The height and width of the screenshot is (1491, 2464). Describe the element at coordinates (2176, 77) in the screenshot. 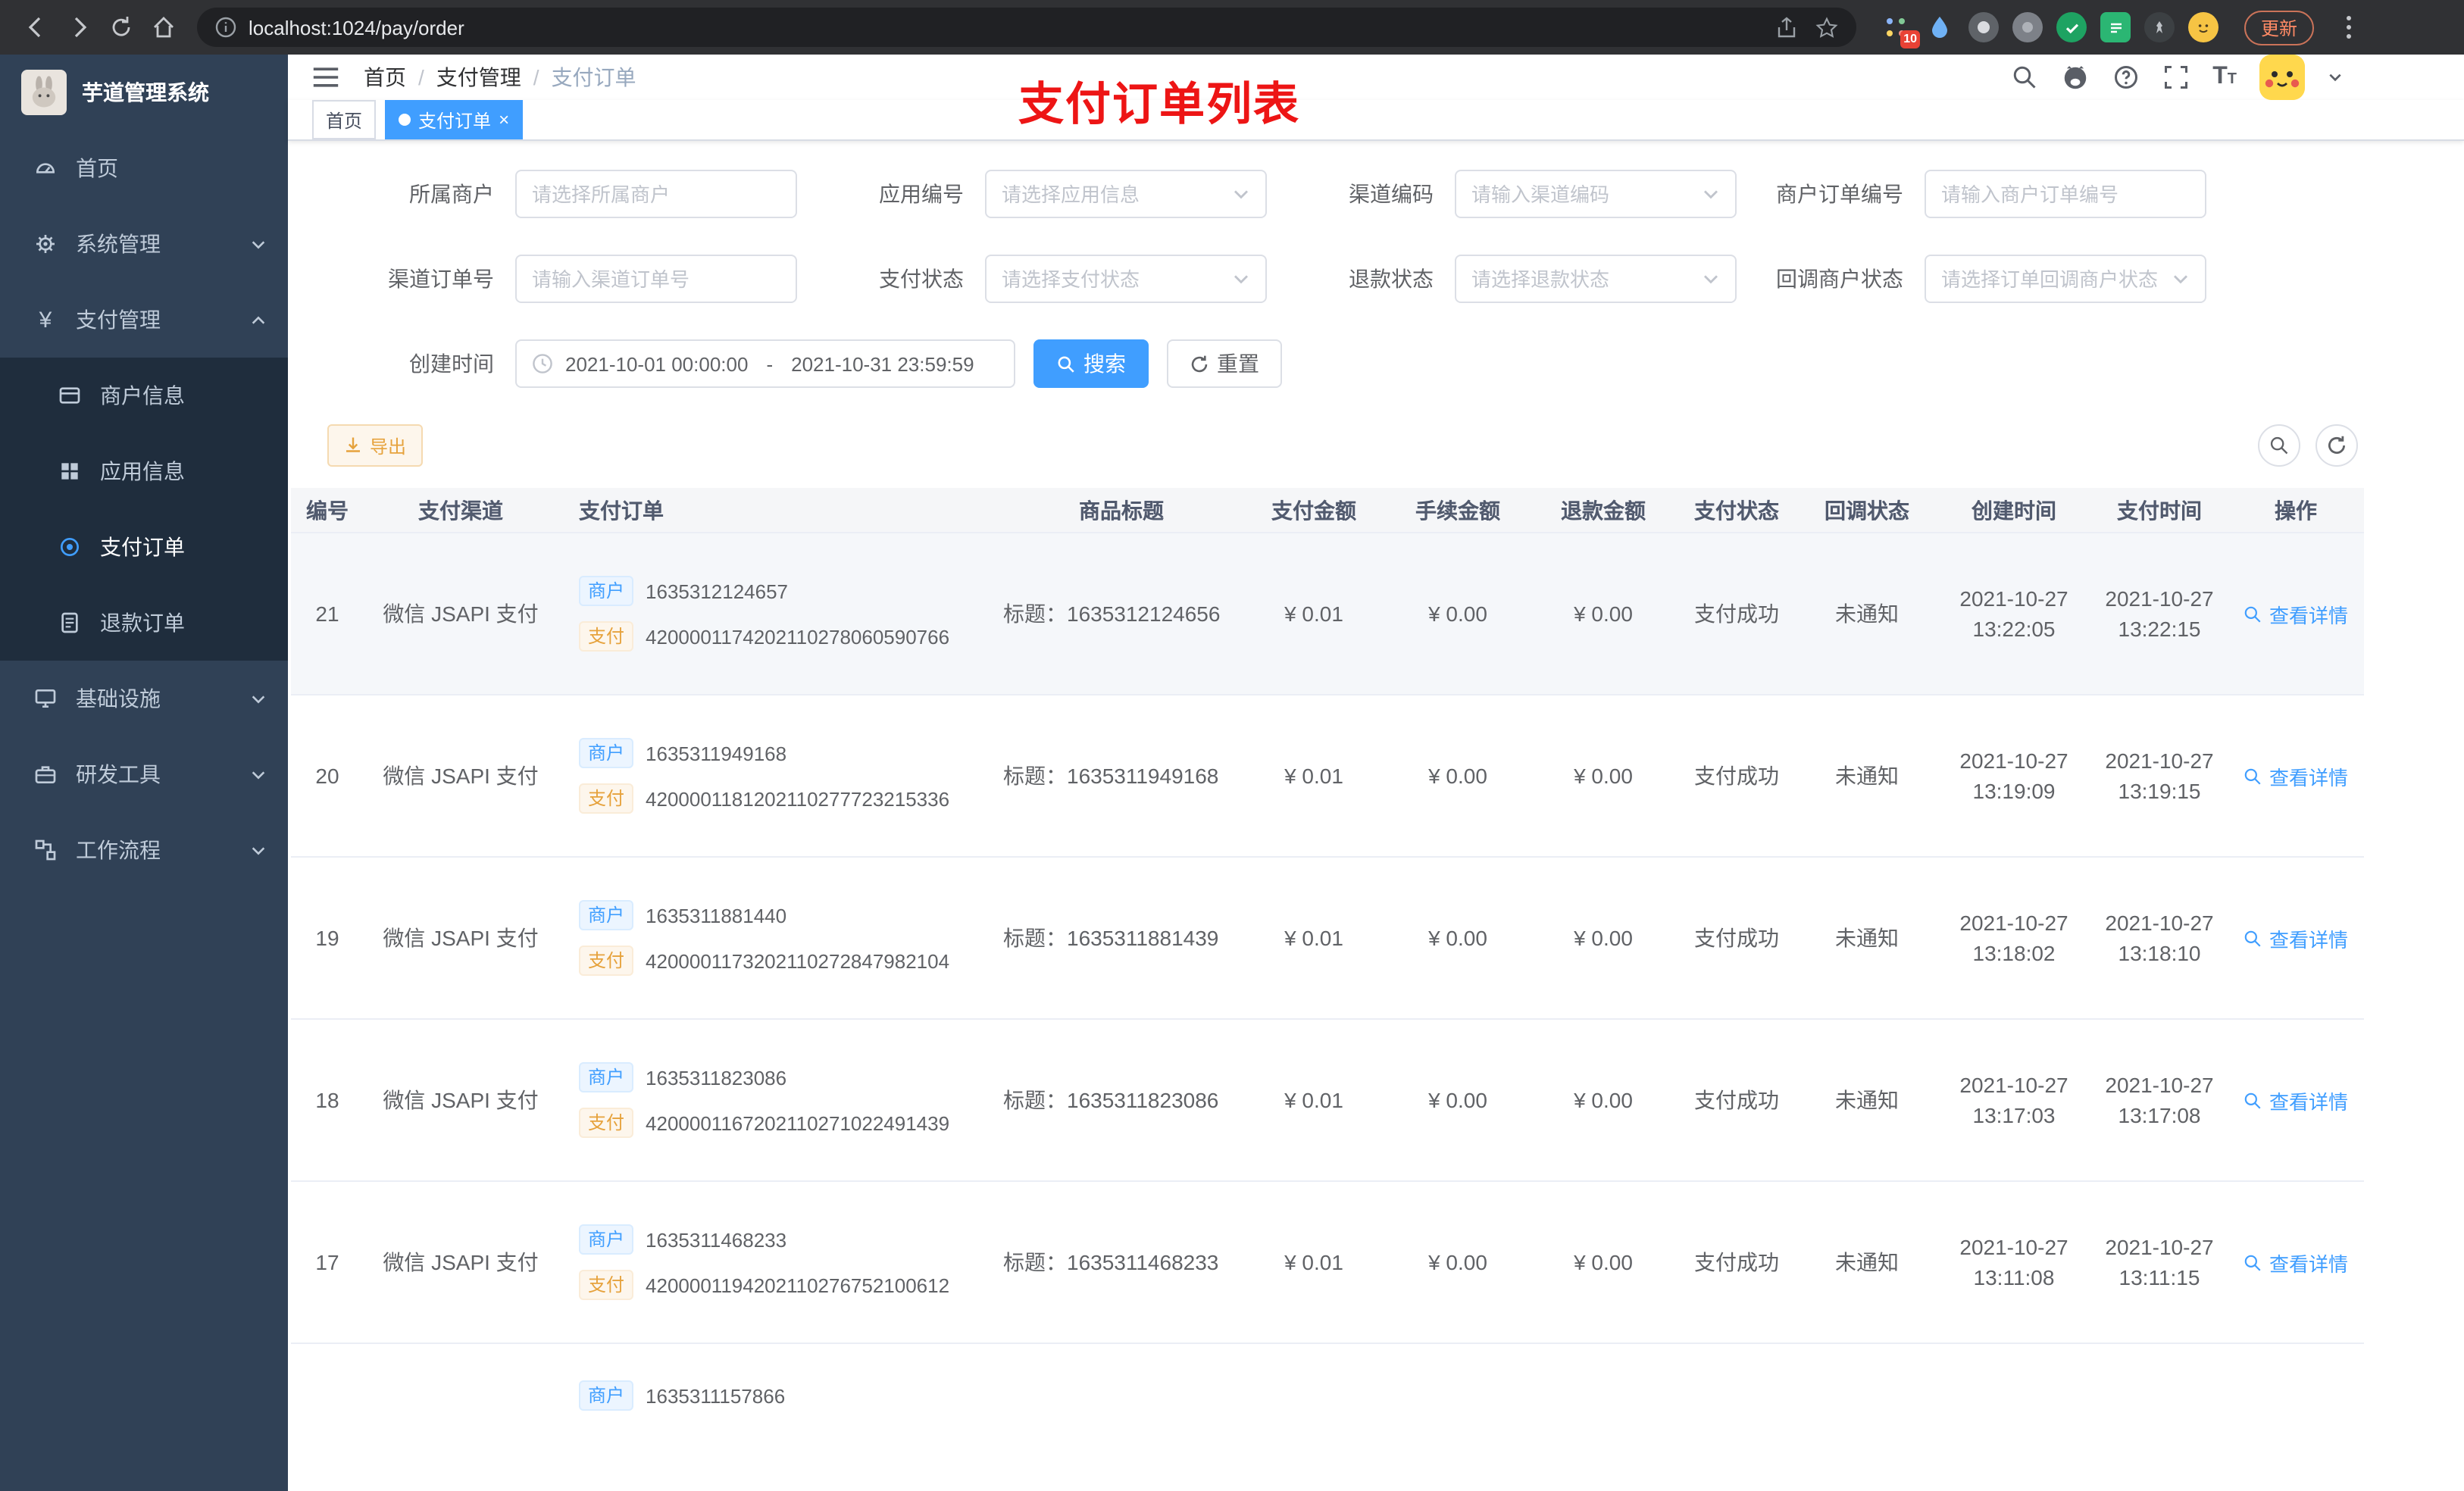

I see `fullscreen-icon` at that location.